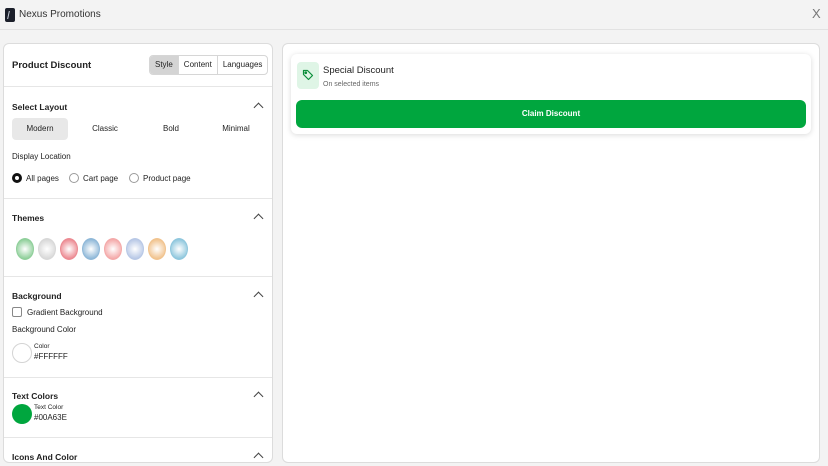 Image resolution: width=828 pixels, height=466 pixels. I want to click on title-bar: Nexus Promotions X, so click(414, 15).